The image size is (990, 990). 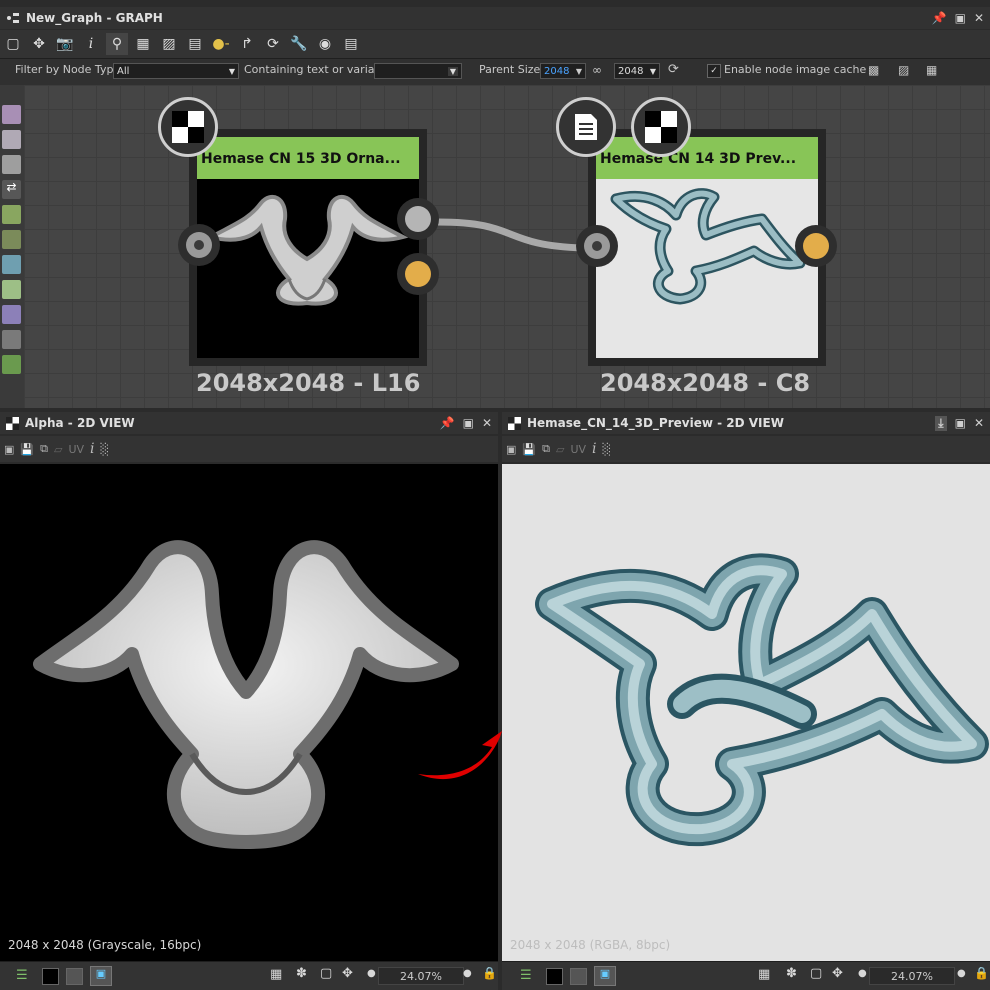 I want to click on link-icon: ∞, so click(x=597, y=70).